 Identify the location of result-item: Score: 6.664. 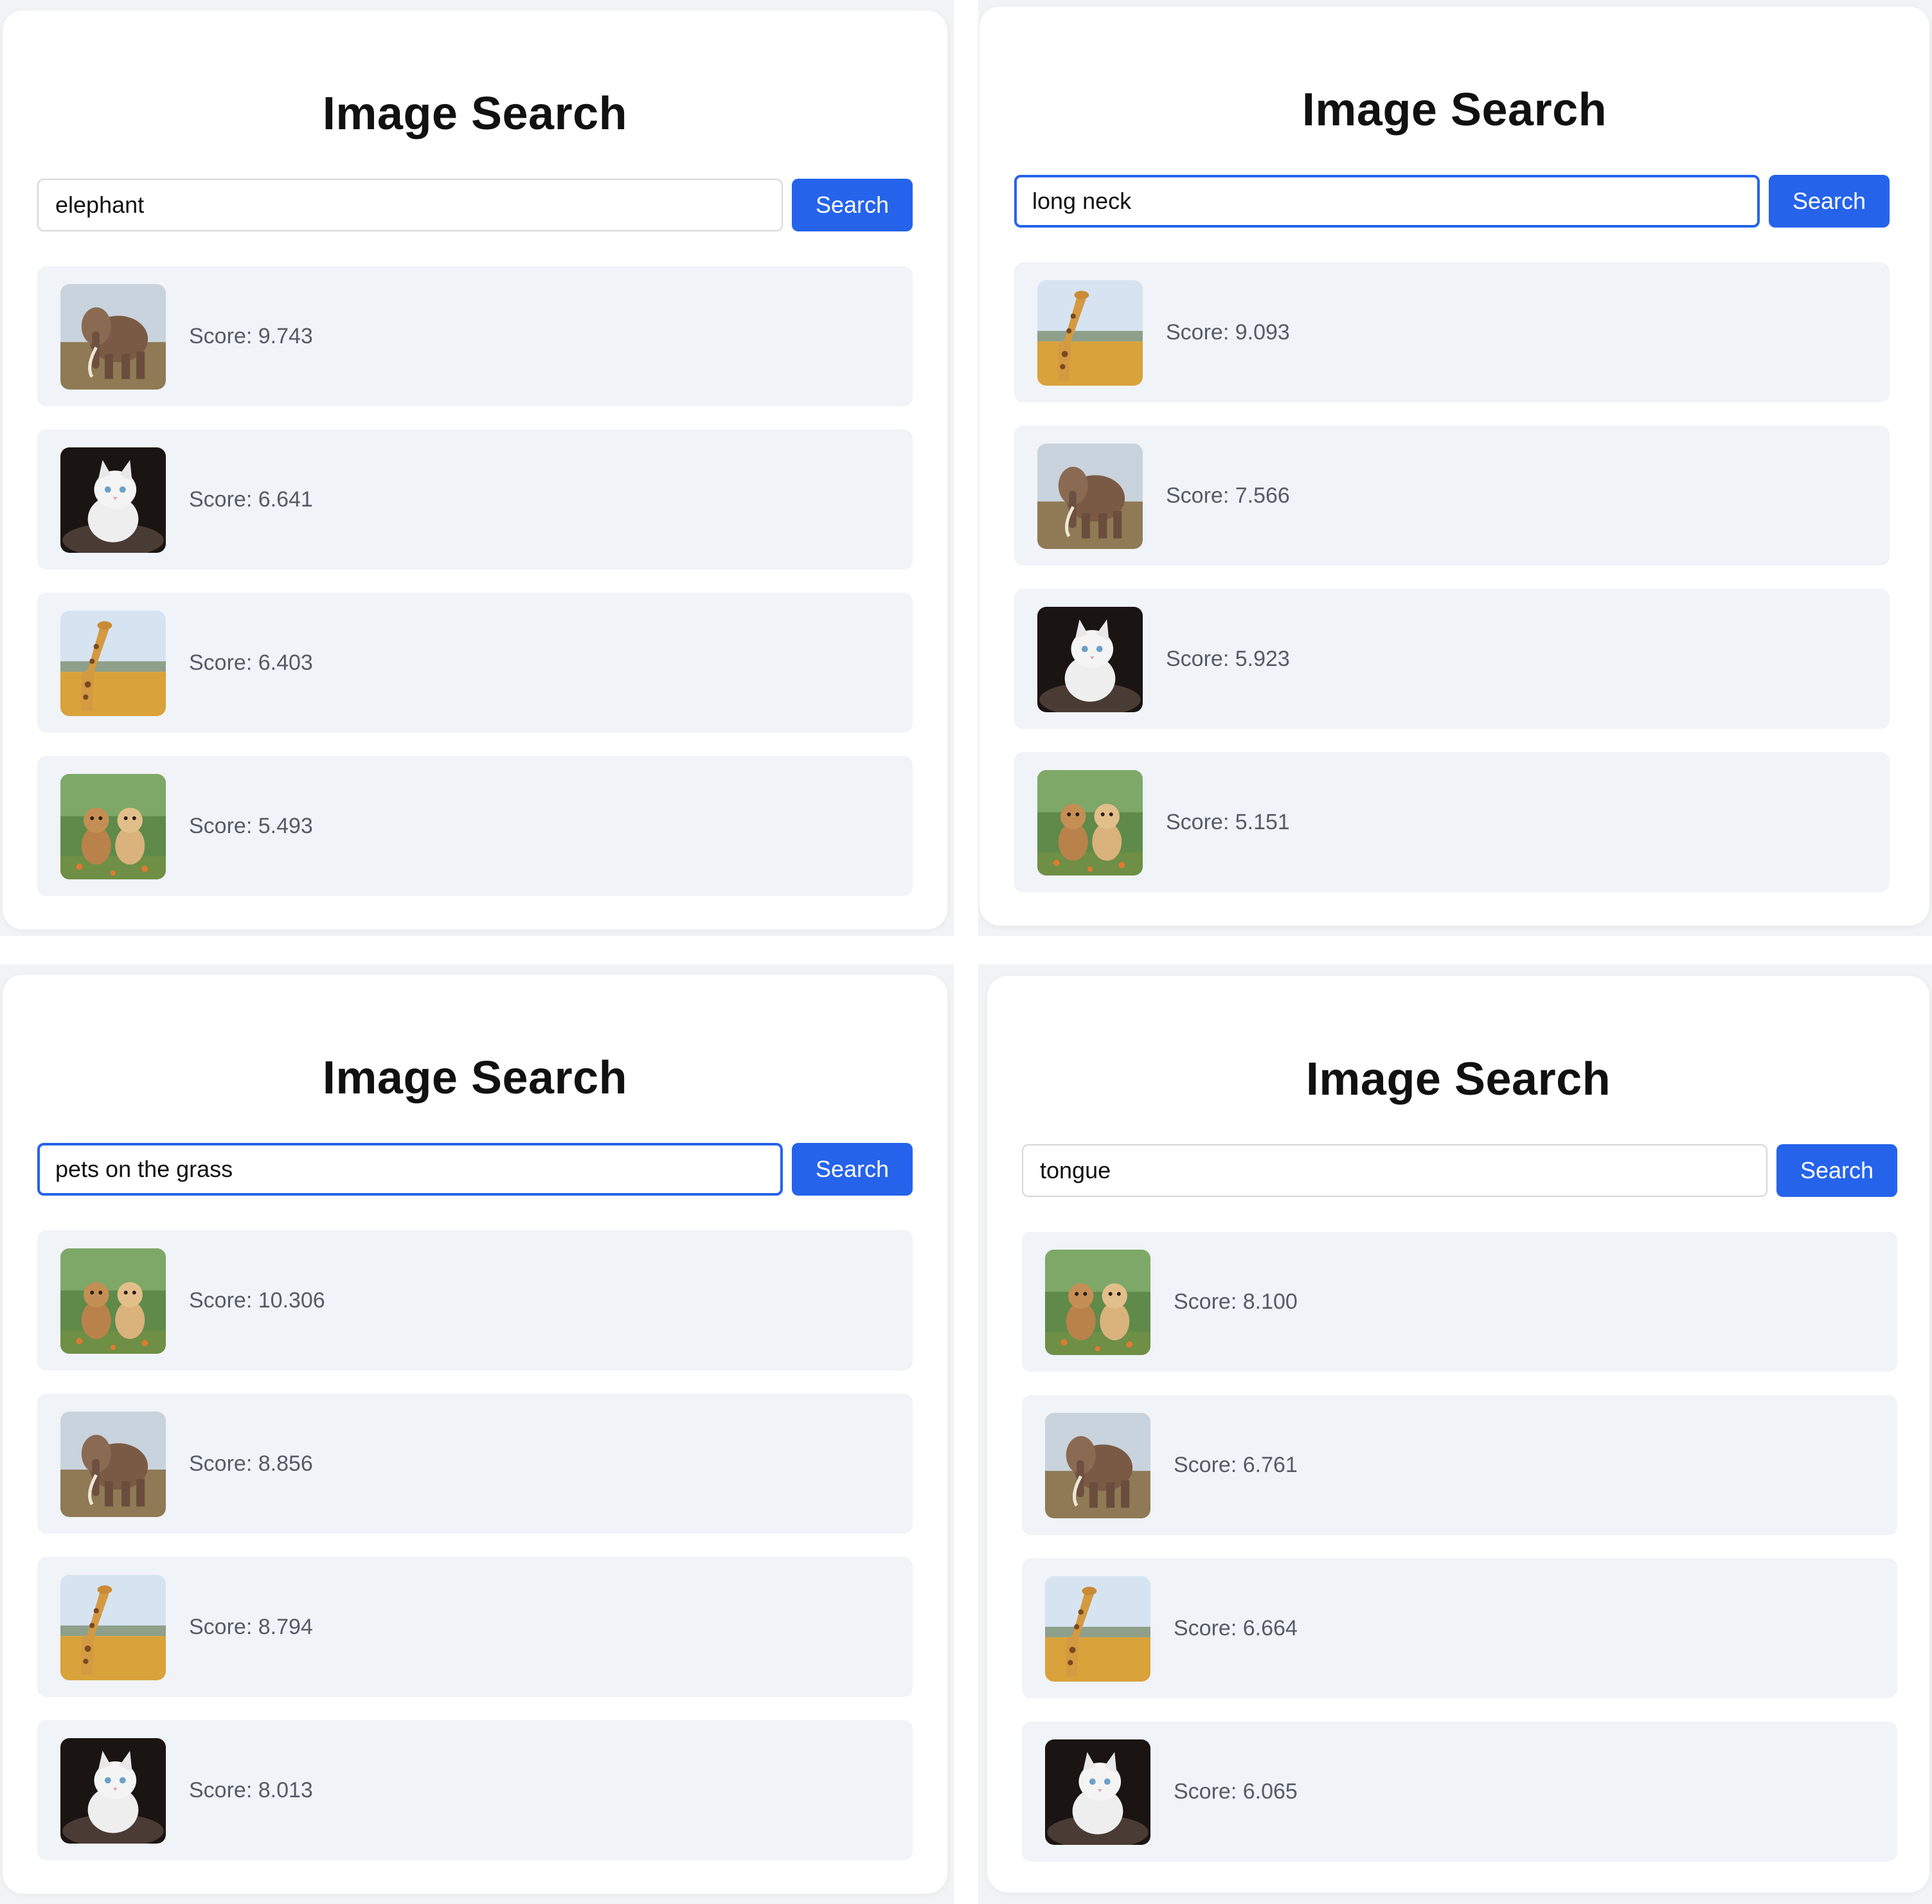
(1459, 1628).